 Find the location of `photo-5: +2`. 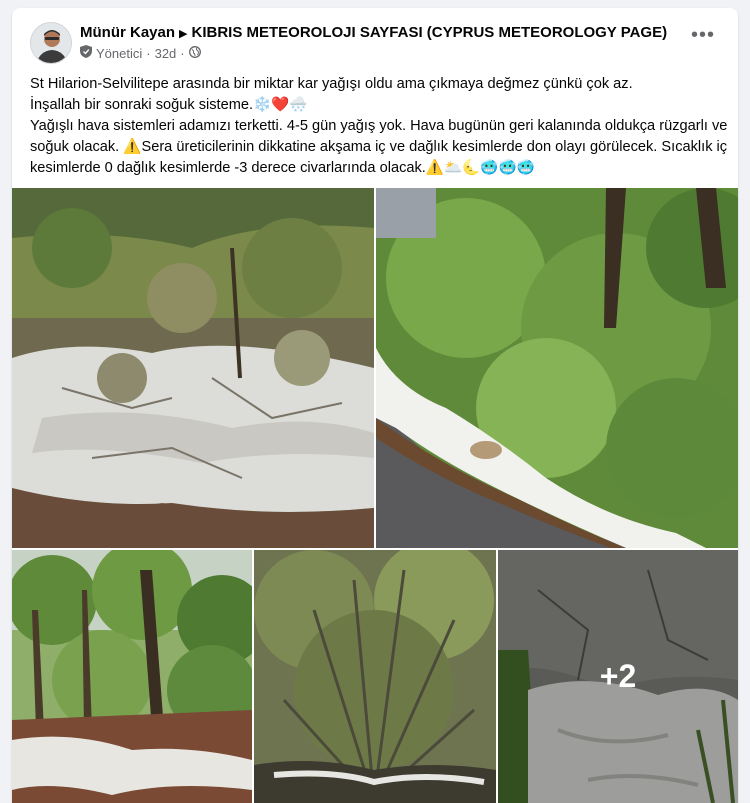

photo-5: +2 is located at coordinates (618, 676).